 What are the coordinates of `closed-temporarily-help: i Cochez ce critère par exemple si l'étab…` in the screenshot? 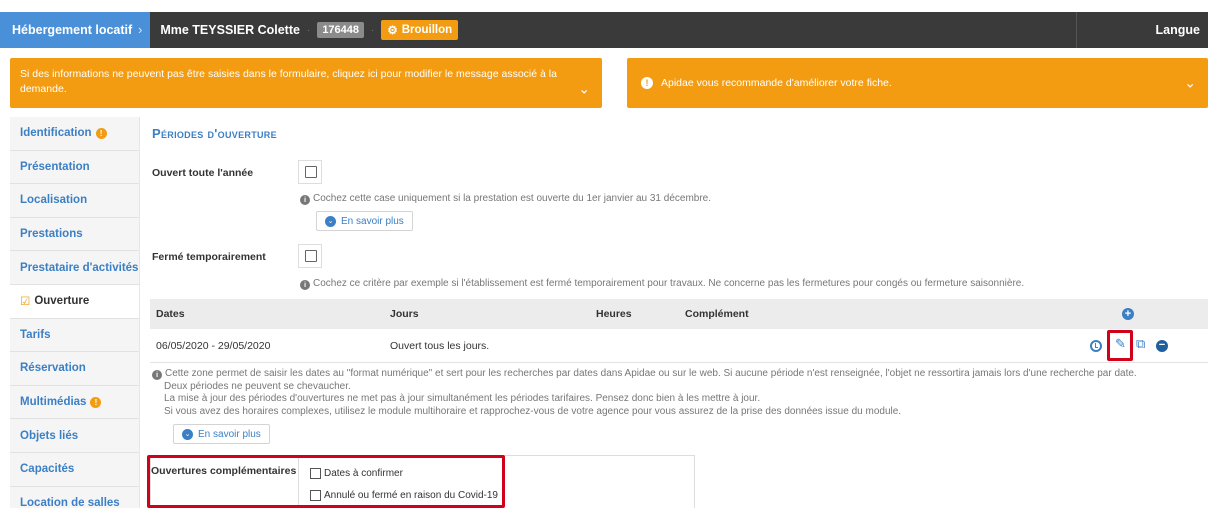 It's located at (662, 283).